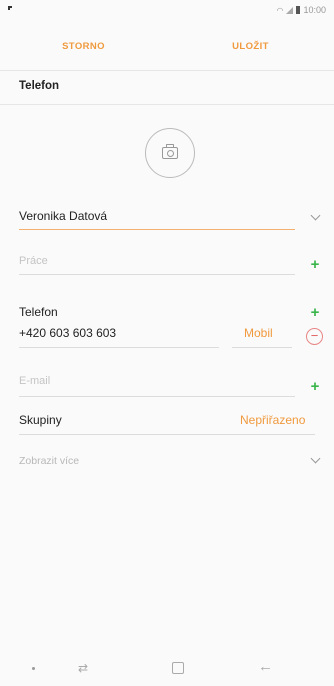 The width and height of the screenshot is (334, 686). What do you see at coordinates (38, 312) in the screenshot?
I see `phone-label: Telefon` at bounding box center [38, 312].